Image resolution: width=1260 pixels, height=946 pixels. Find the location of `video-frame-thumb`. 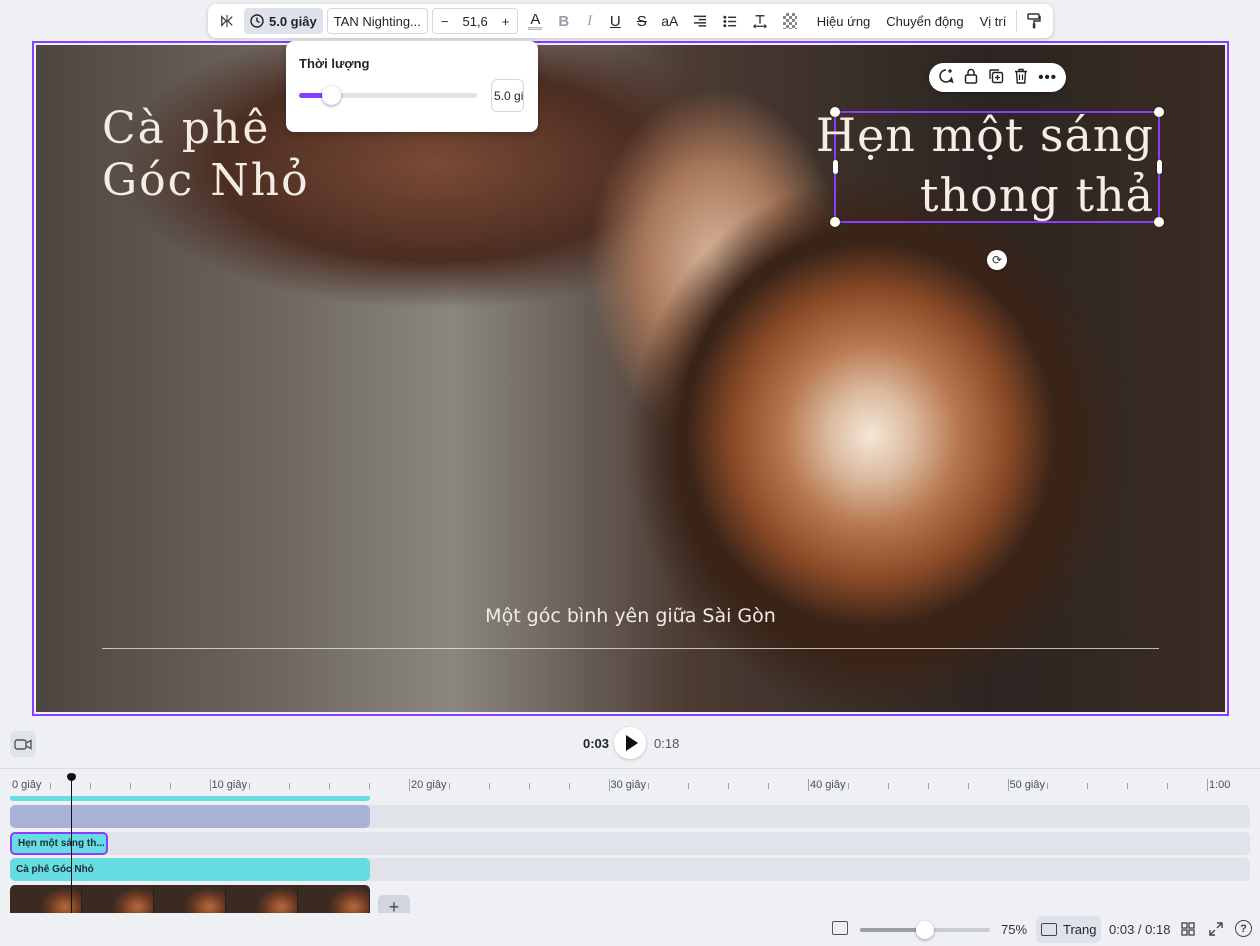

video-frame-thumb is located at coordinates (190, 899).